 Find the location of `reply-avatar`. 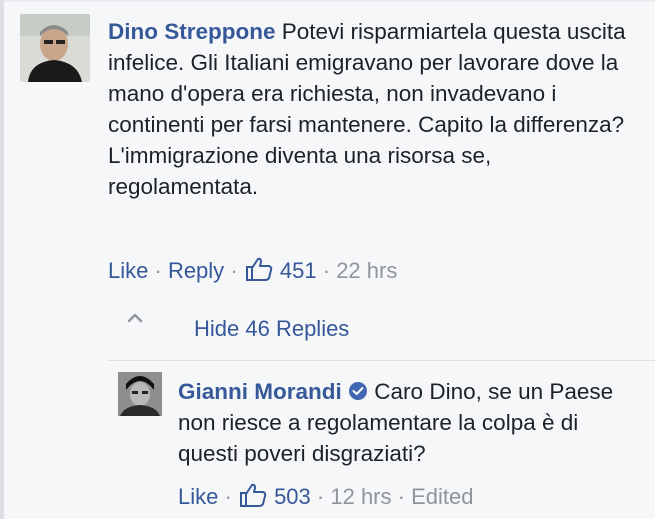

reply-avatar is located at coordinates (140, 394).